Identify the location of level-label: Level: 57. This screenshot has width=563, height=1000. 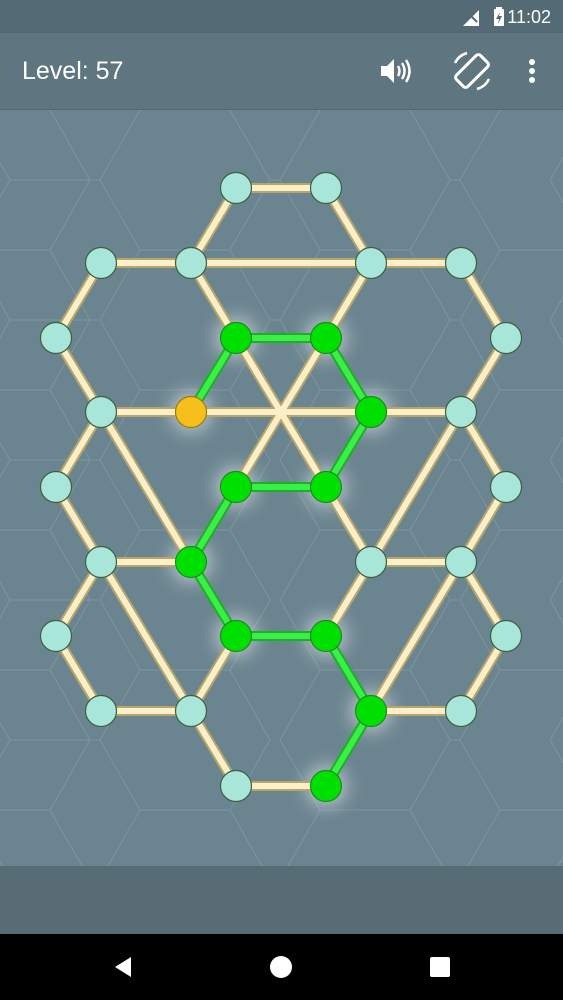
(73, 71).